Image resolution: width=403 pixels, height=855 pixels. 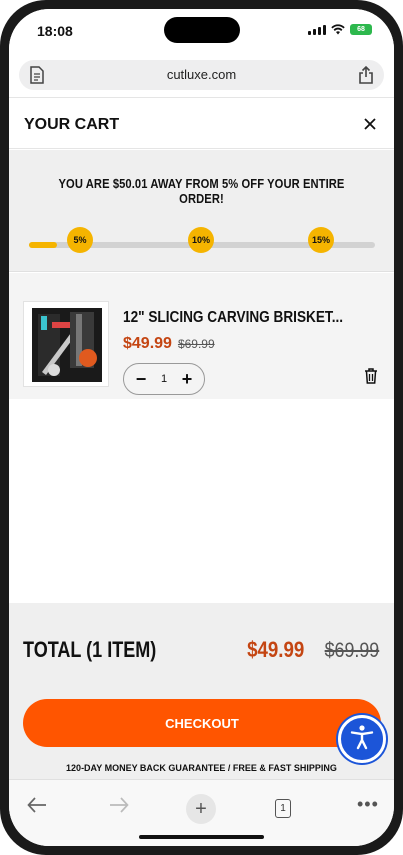 I want to click on milestone-10: 10%, so click(x=201, y=240).